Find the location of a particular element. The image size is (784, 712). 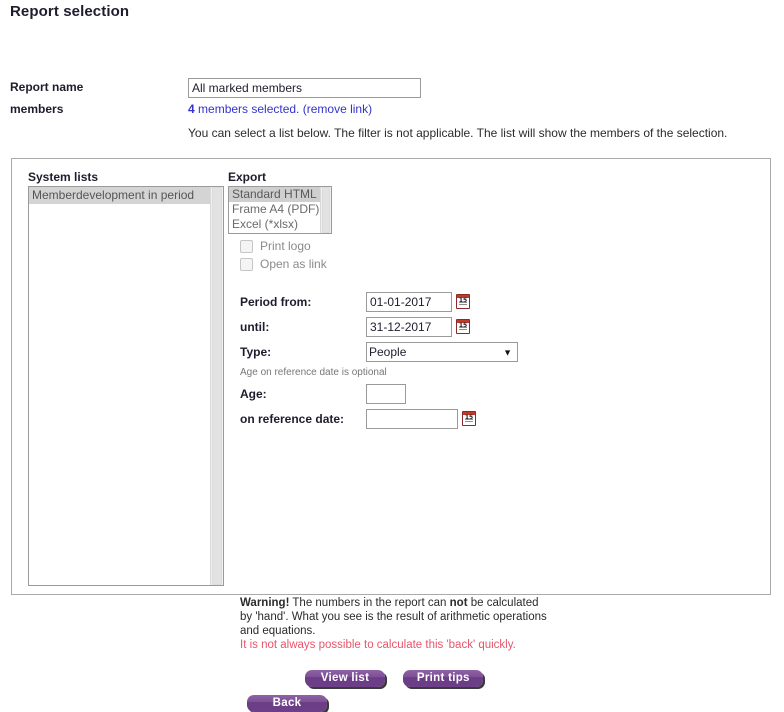

export-option-standard-html: Standard HTML is located at coordinates (274, 194).